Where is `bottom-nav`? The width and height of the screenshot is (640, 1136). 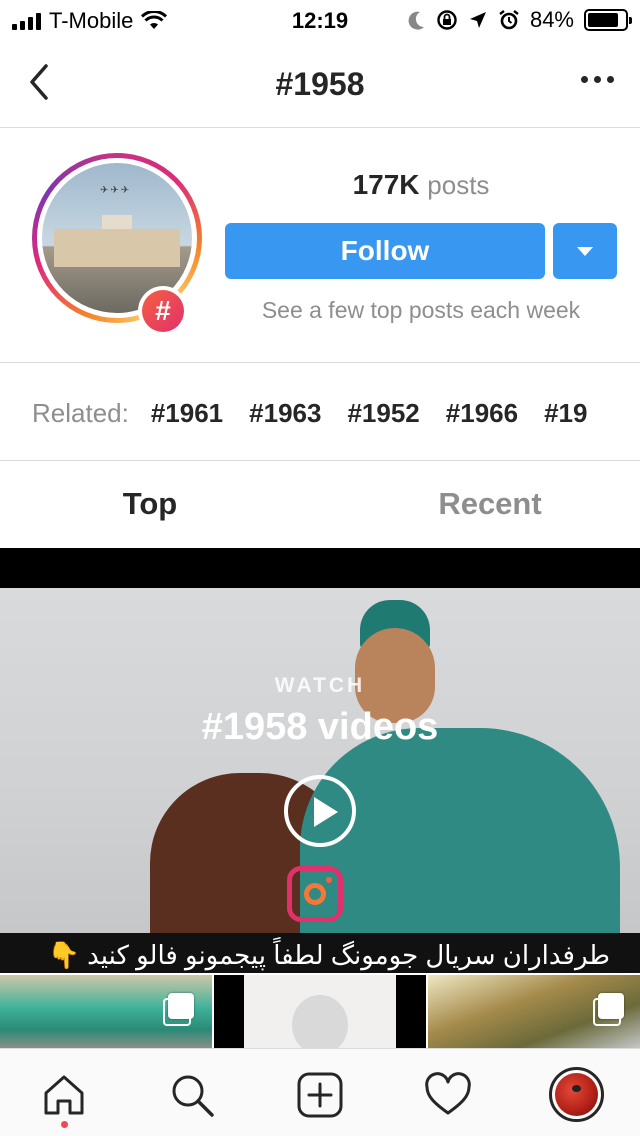
bottom-nav is located at coordinates (320, 1092).